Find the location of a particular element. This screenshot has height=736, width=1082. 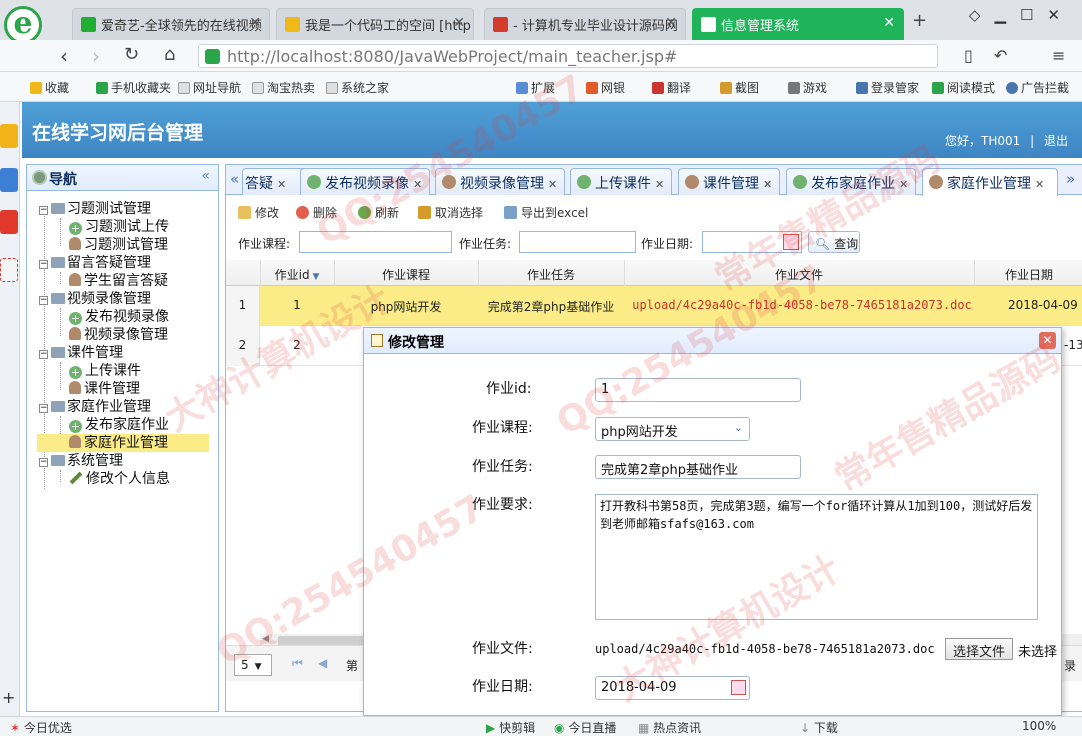

tabs-scroll-left-icon: « is located at coordinates (234, 179).